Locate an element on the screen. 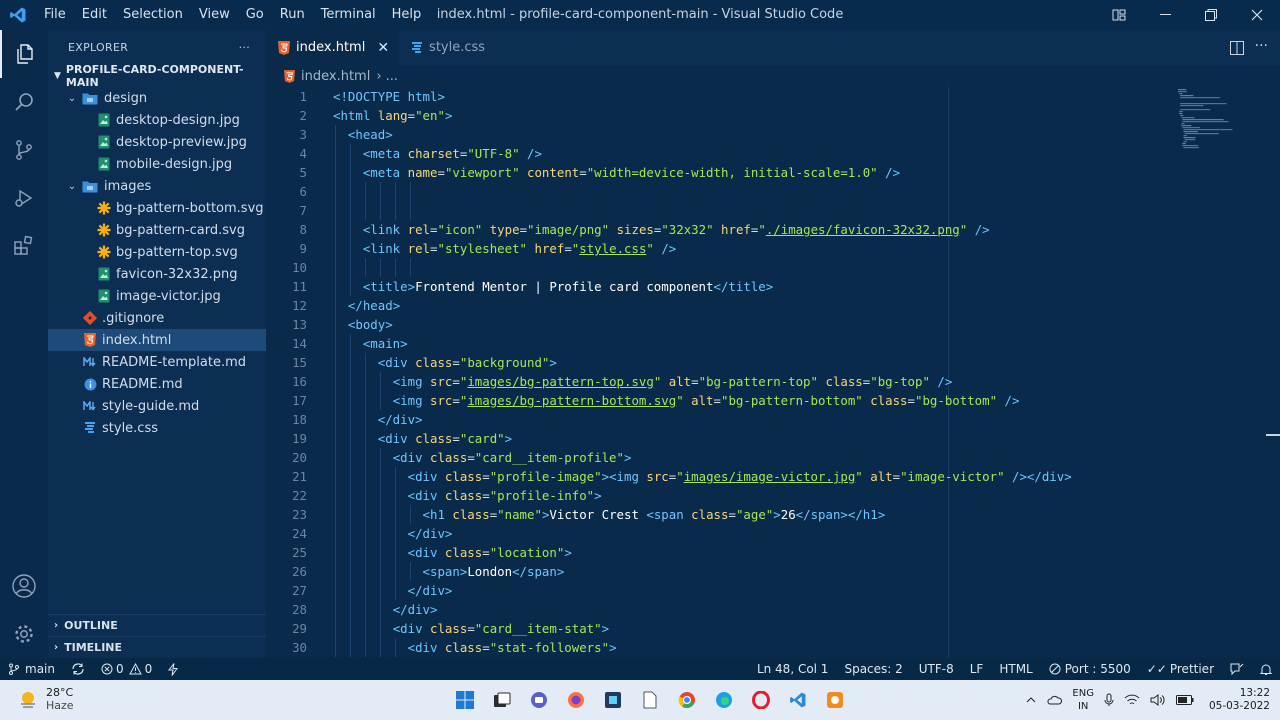 Image resolution: width=1280 pixels, height=720 pixels. indentation: Spaces: 2 is located at coordinates (873, 669).